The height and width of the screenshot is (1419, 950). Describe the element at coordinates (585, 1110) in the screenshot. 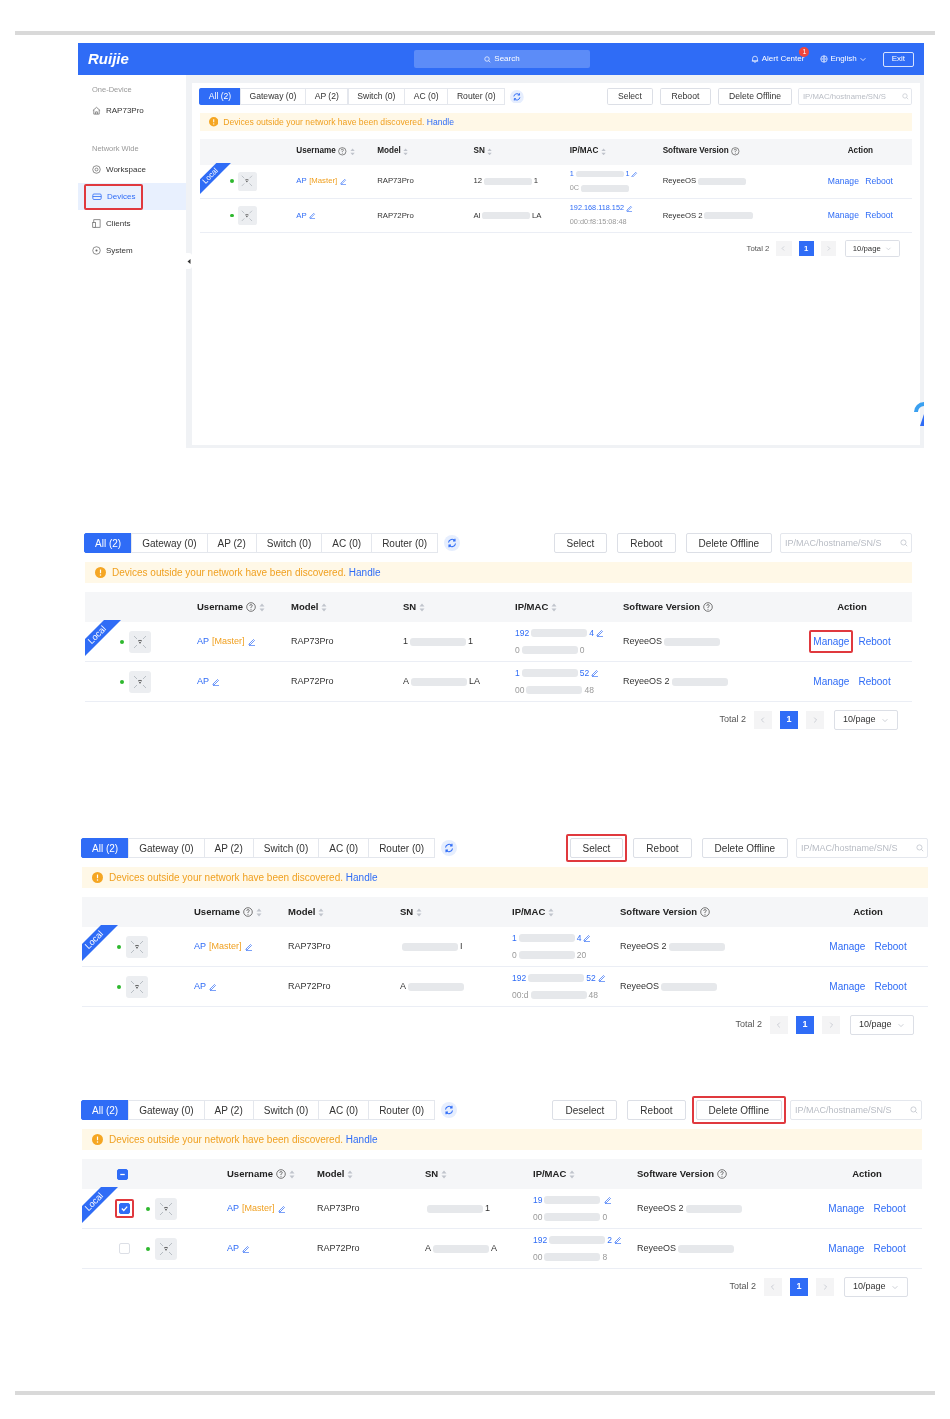

I see `toolbar-button: Deselect` at that location.